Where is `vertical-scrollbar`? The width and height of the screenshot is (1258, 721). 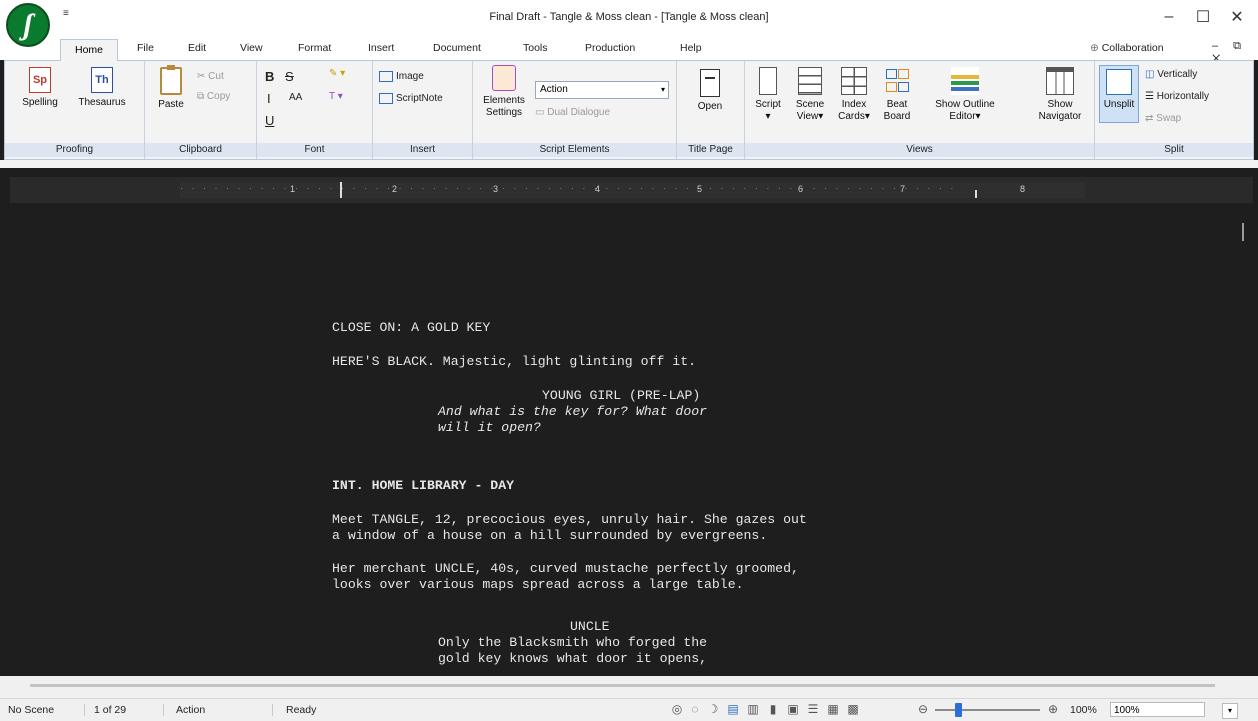 vertical-scrollbar is located at coordinates (1244, 439).